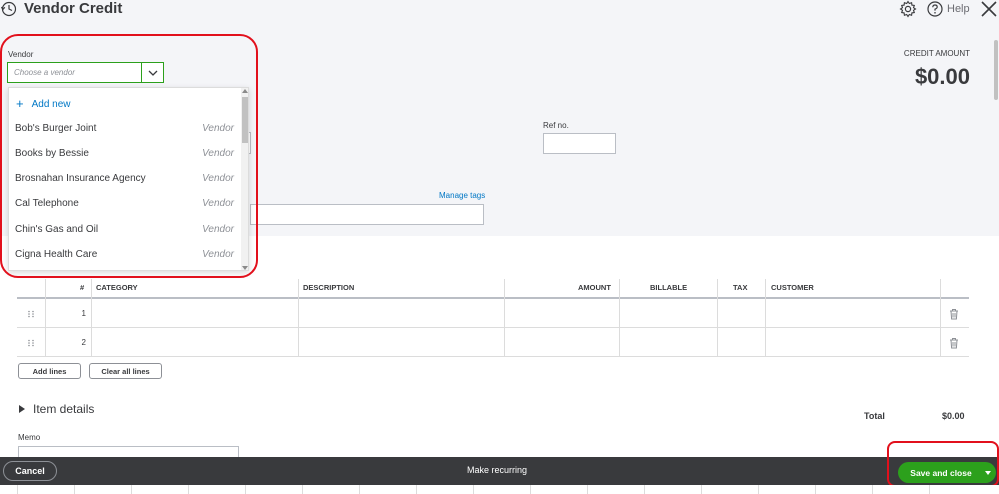 The width and height of the screenshot is (999, 494). I want to click on column-header-billable: BILLABLE, so click(669, 287).